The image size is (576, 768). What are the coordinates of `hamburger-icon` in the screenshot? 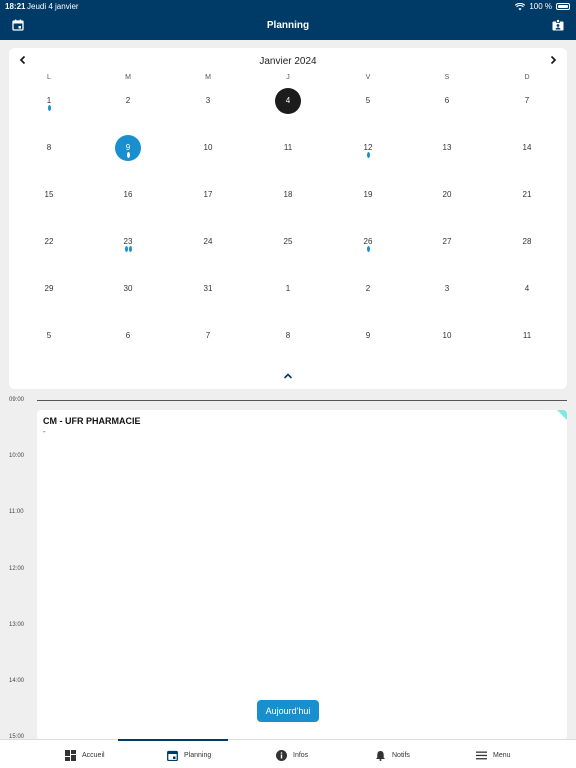 It's located at (481, 755).